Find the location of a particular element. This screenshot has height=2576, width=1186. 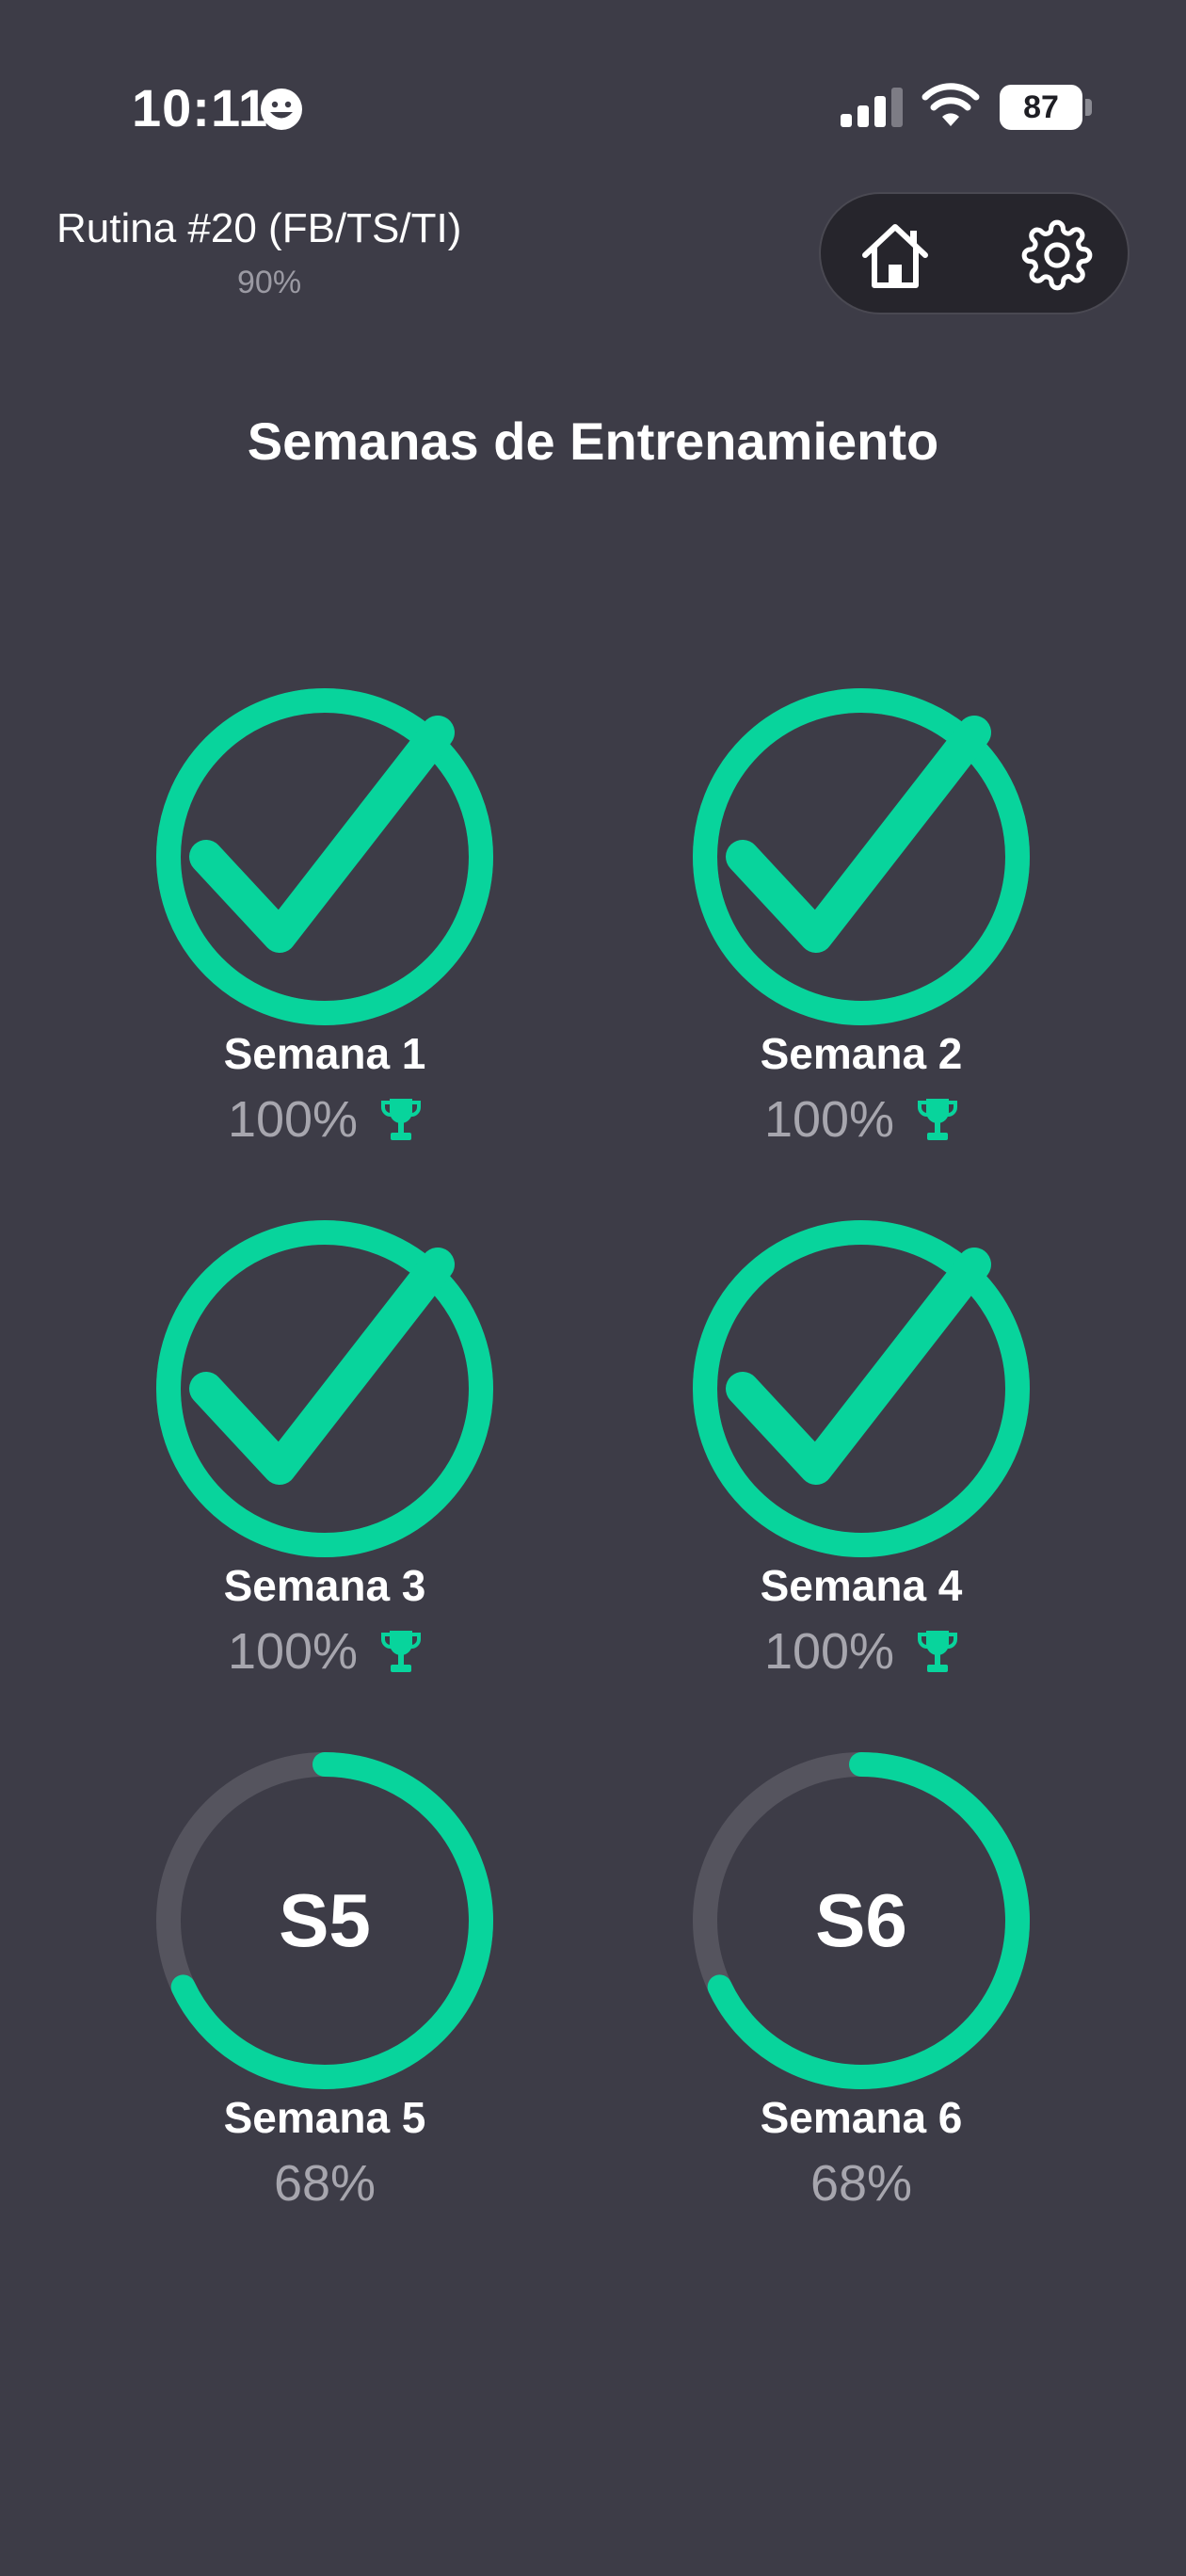

routine-title: Rutina #20 (FB/TS/TI) is located at coordinates (259, 228).